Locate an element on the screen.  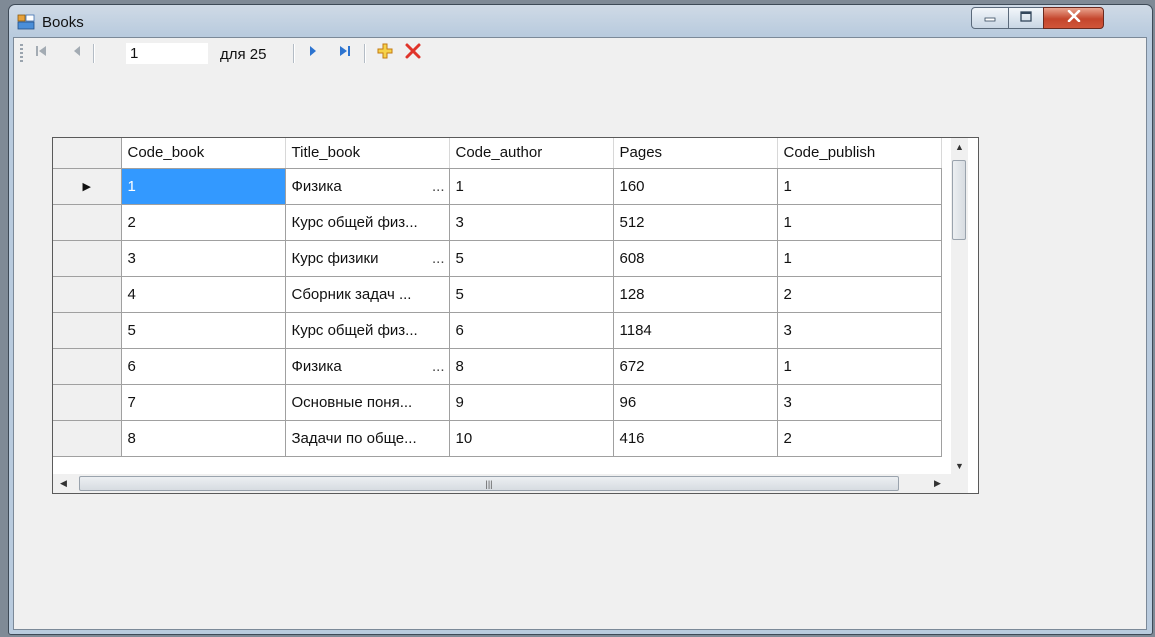
table-row: 7 Основные поня... 9 96 3 is located at coordinates (497, 402).